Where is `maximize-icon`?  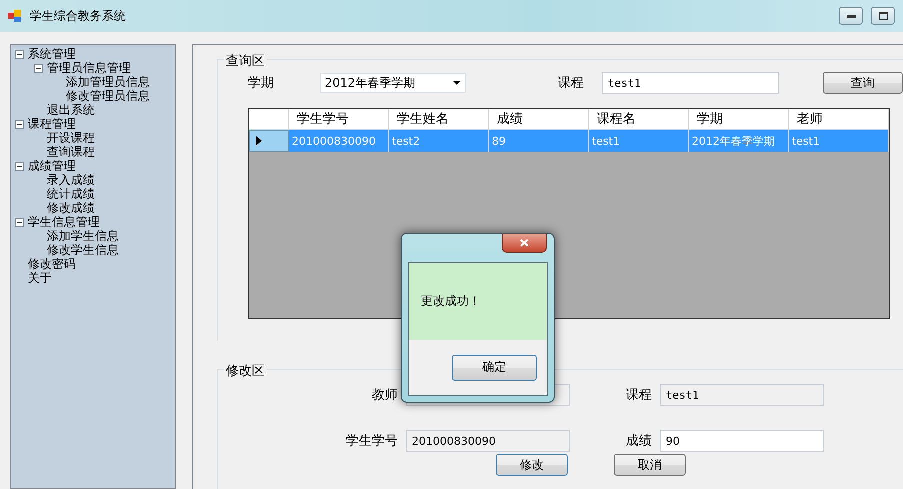 maximize-icon is located at coordinates (883, 16).